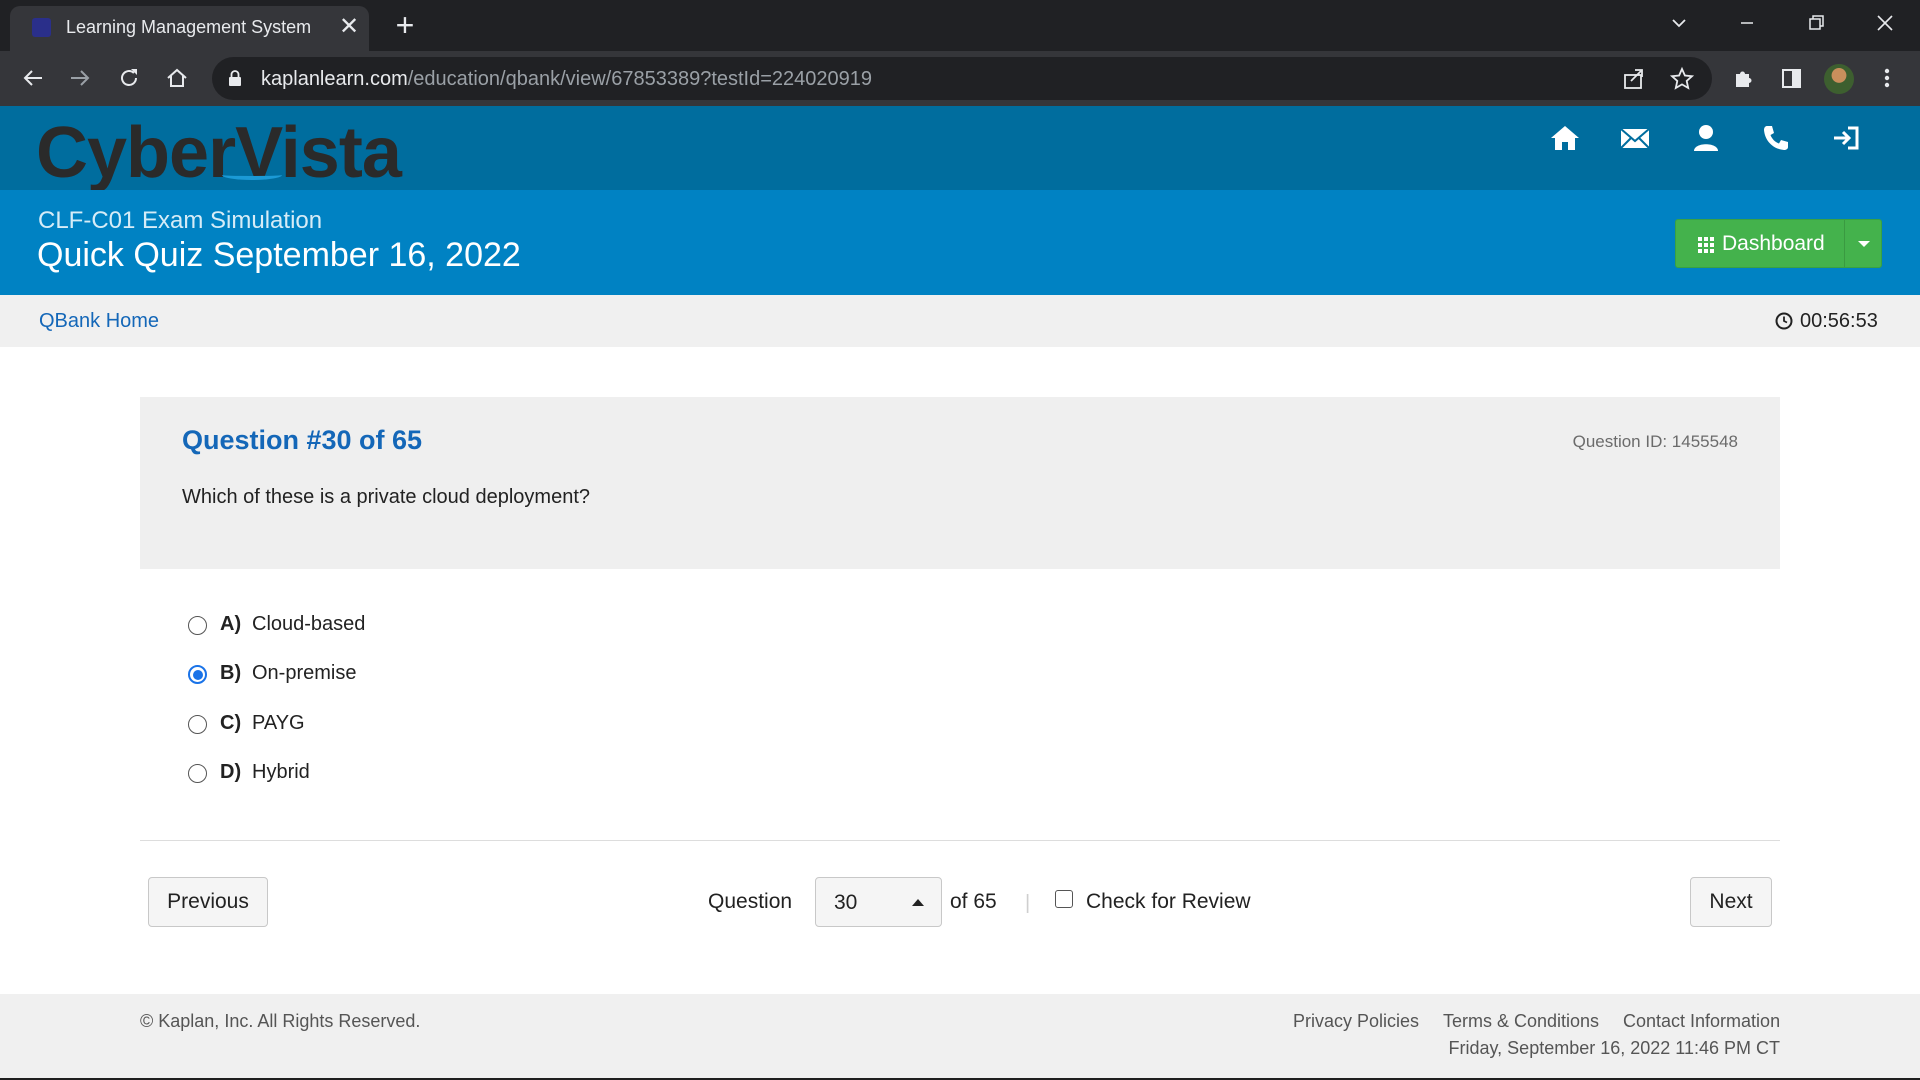  Describe the element at coordinates (197, 674) in the screenshot. I see `choice-b-radio` at that location.